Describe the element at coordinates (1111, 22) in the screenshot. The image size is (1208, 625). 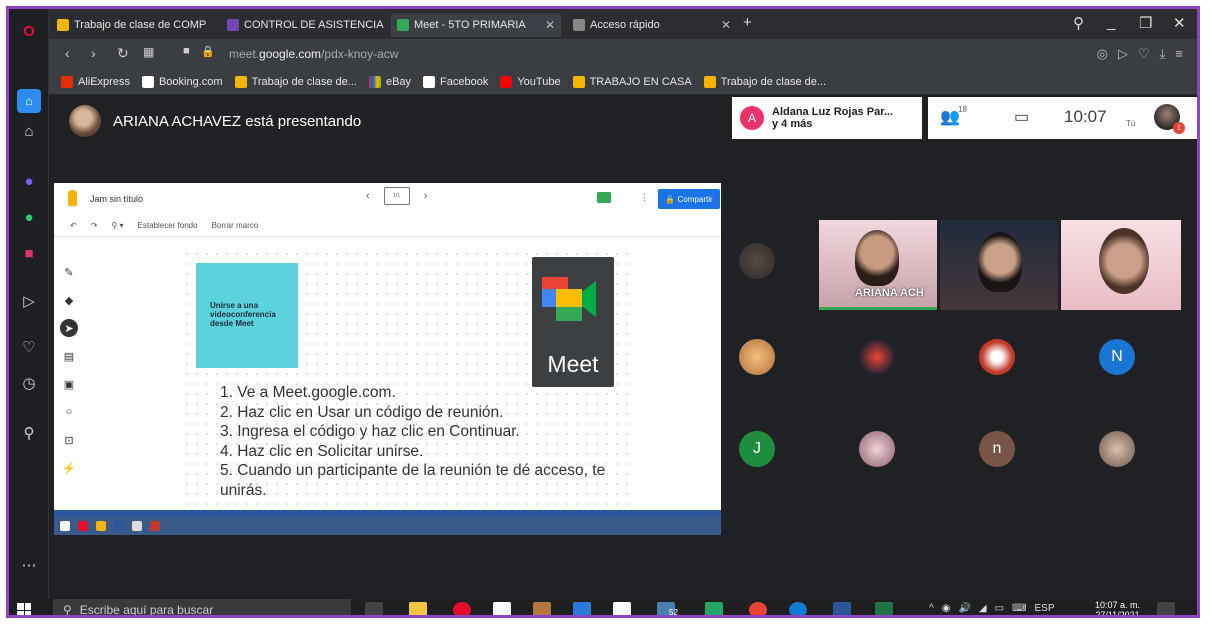
I see `minimize-button: _` at that location.